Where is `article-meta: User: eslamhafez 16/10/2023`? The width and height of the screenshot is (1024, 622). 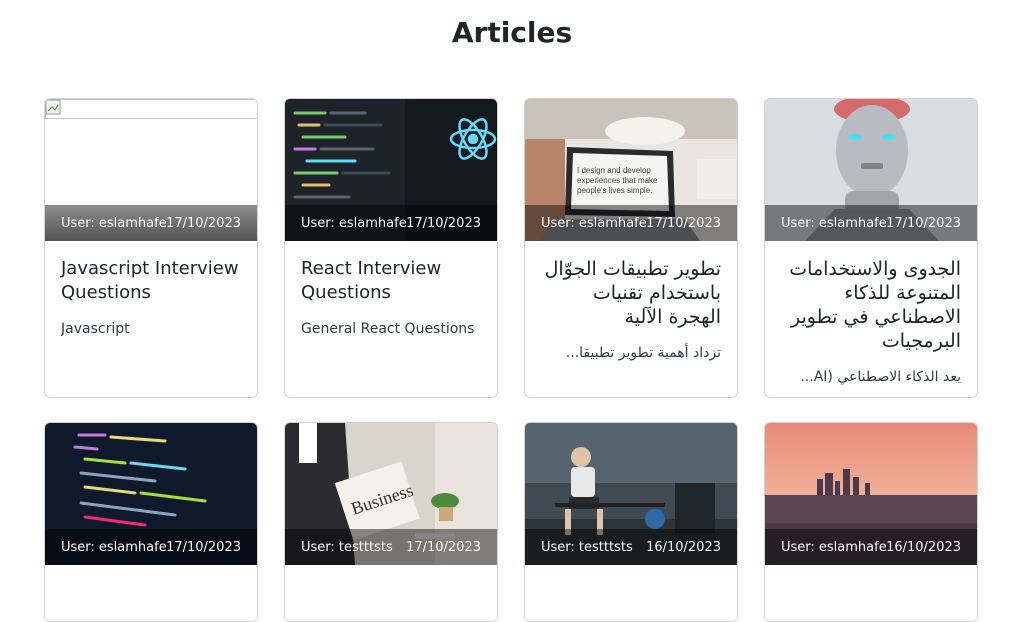
article-meta: User: eslamhafez 16/10/2023 is located at coordinates (871, 547).